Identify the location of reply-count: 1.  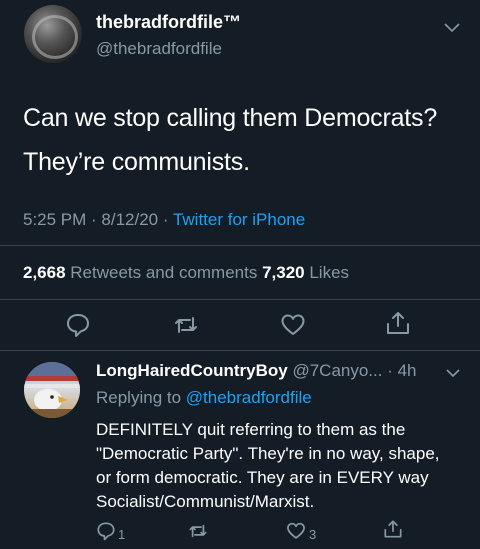
(122, 534).